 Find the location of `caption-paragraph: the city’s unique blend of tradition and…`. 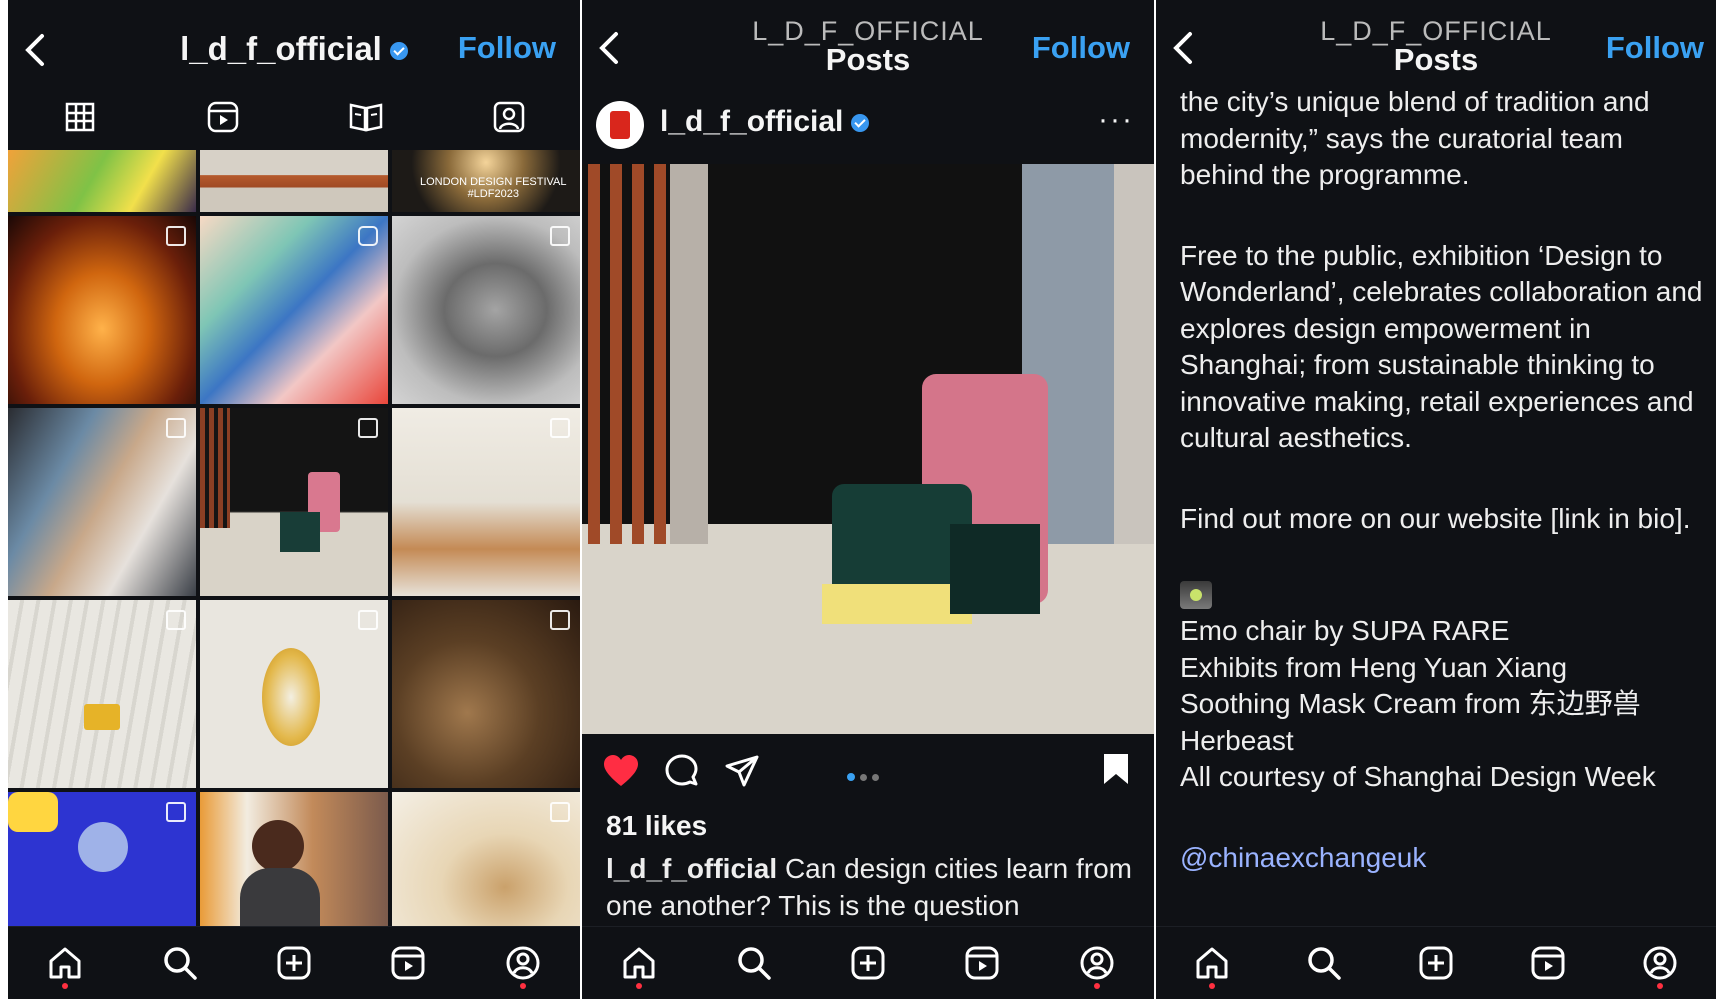

caption-paragraph: the city’s unique blend of tradition and… is located at coordinates (1415, 138).